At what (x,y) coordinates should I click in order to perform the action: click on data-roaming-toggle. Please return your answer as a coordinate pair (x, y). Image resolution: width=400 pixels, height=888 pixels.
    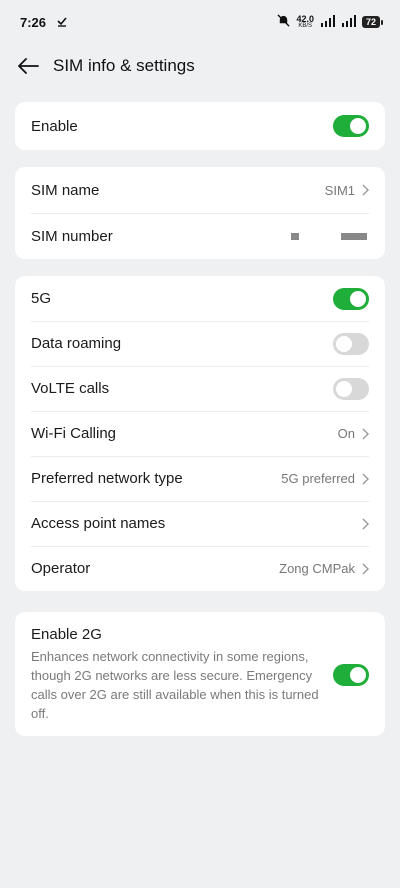
    Looking at the image, I should click on (351, 343).